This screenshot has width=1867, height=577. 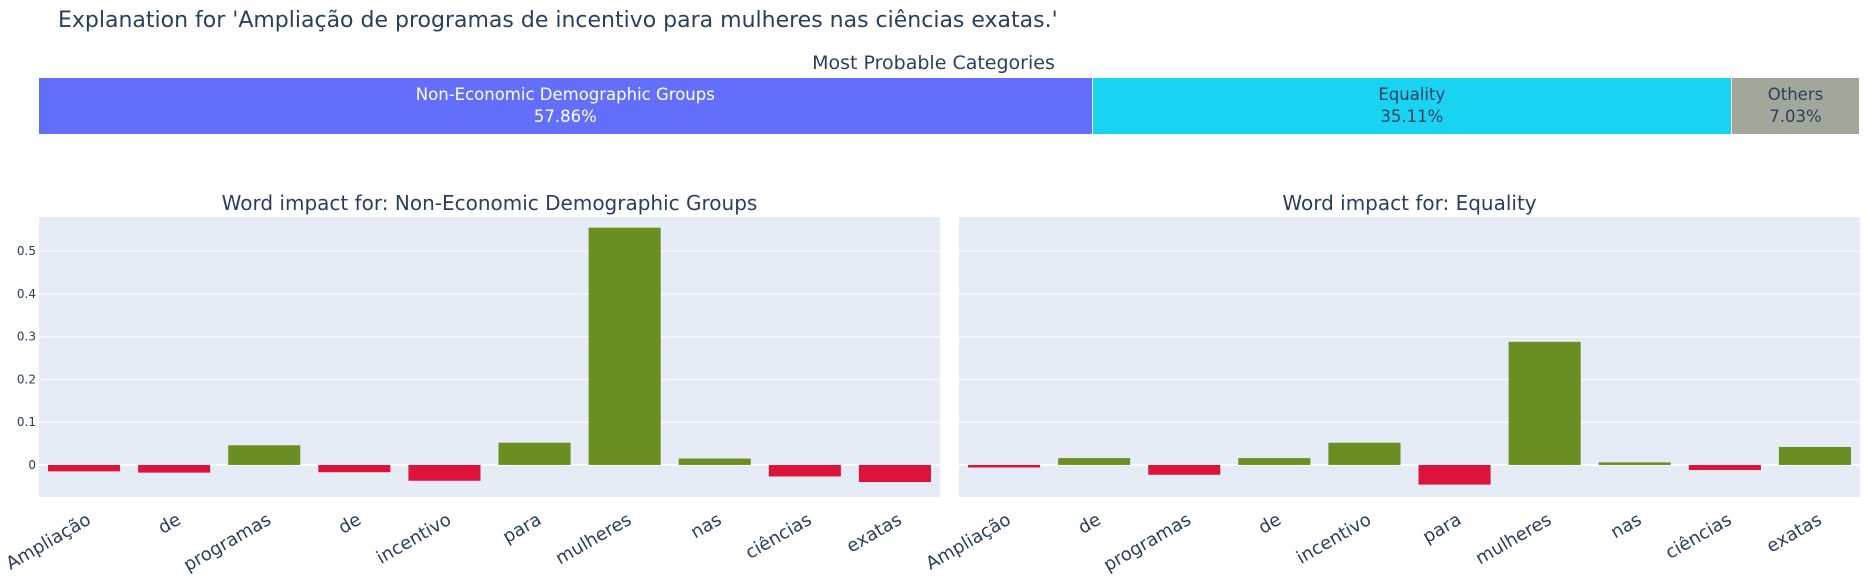 I want to click on y-tick-label: 0.2, so click(x=26, y=379).